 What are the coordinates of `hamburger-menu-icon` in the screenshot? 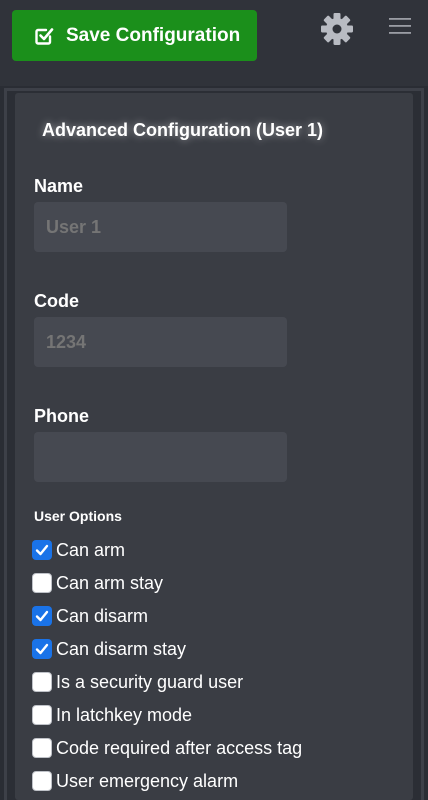 It's located at (400, 26).